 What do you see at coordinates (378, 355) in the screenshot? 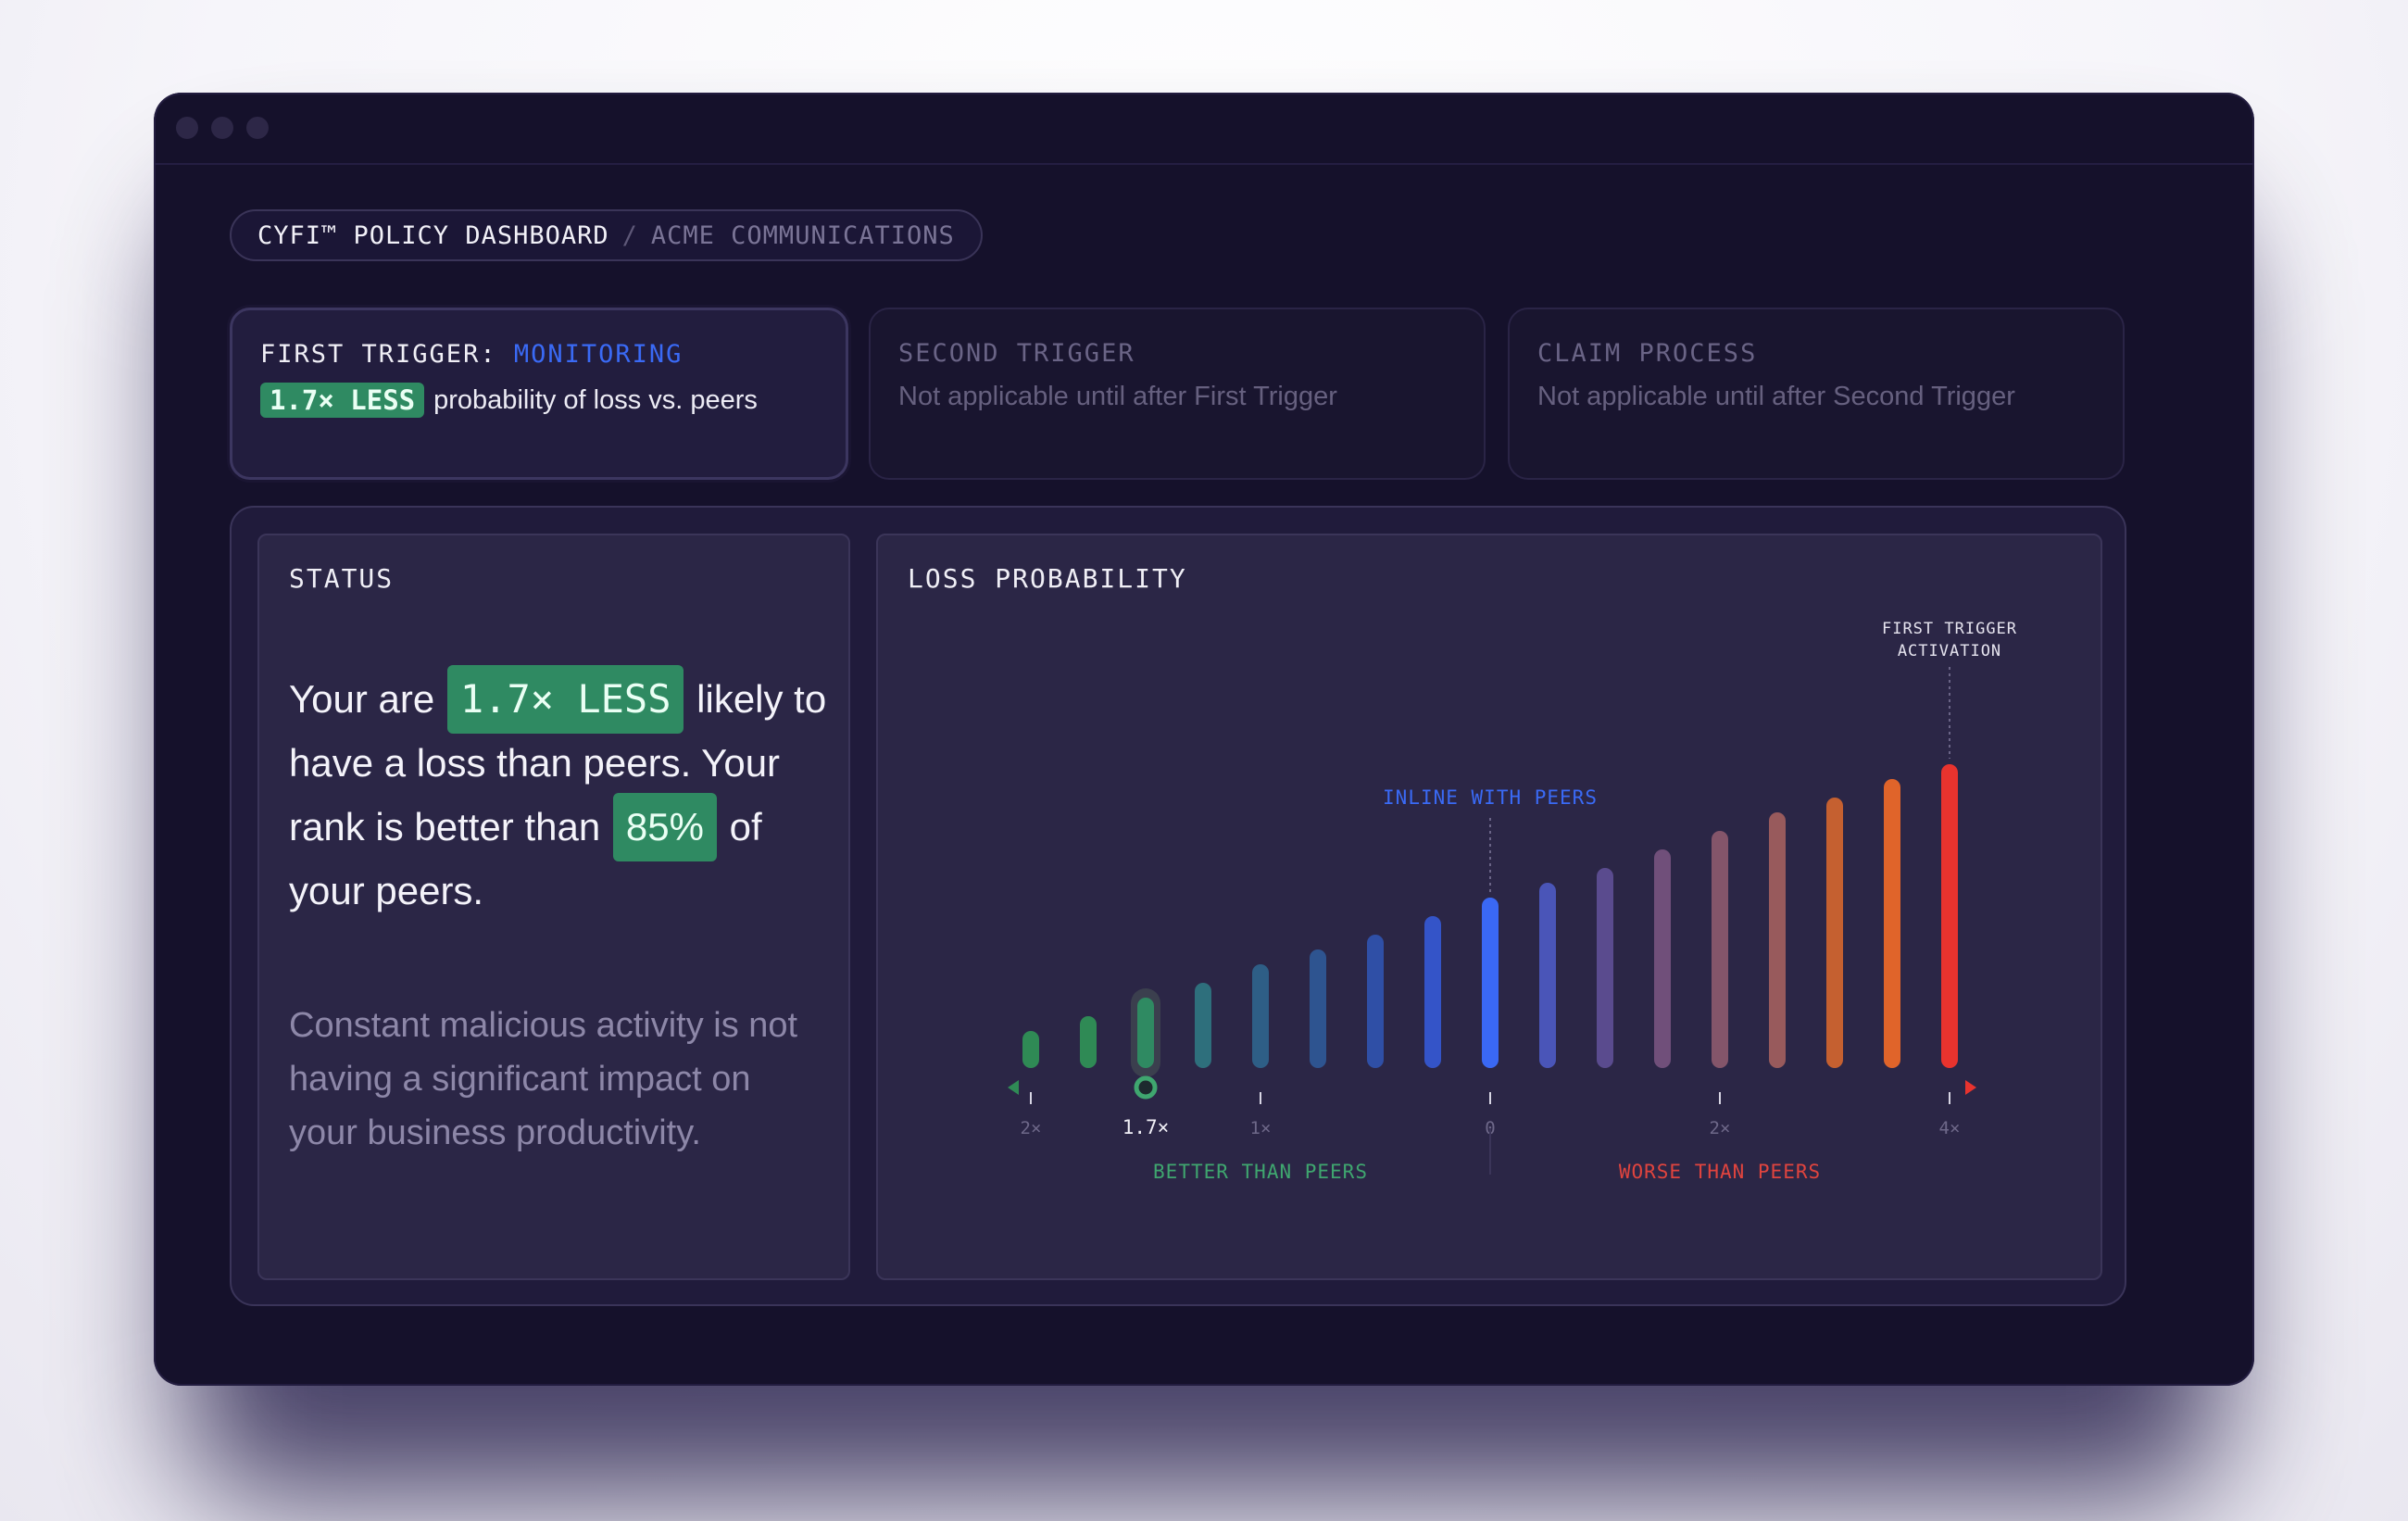
I see `first-trigger-label: FIRST TRIGGER:` at bounding box center [378, 355].